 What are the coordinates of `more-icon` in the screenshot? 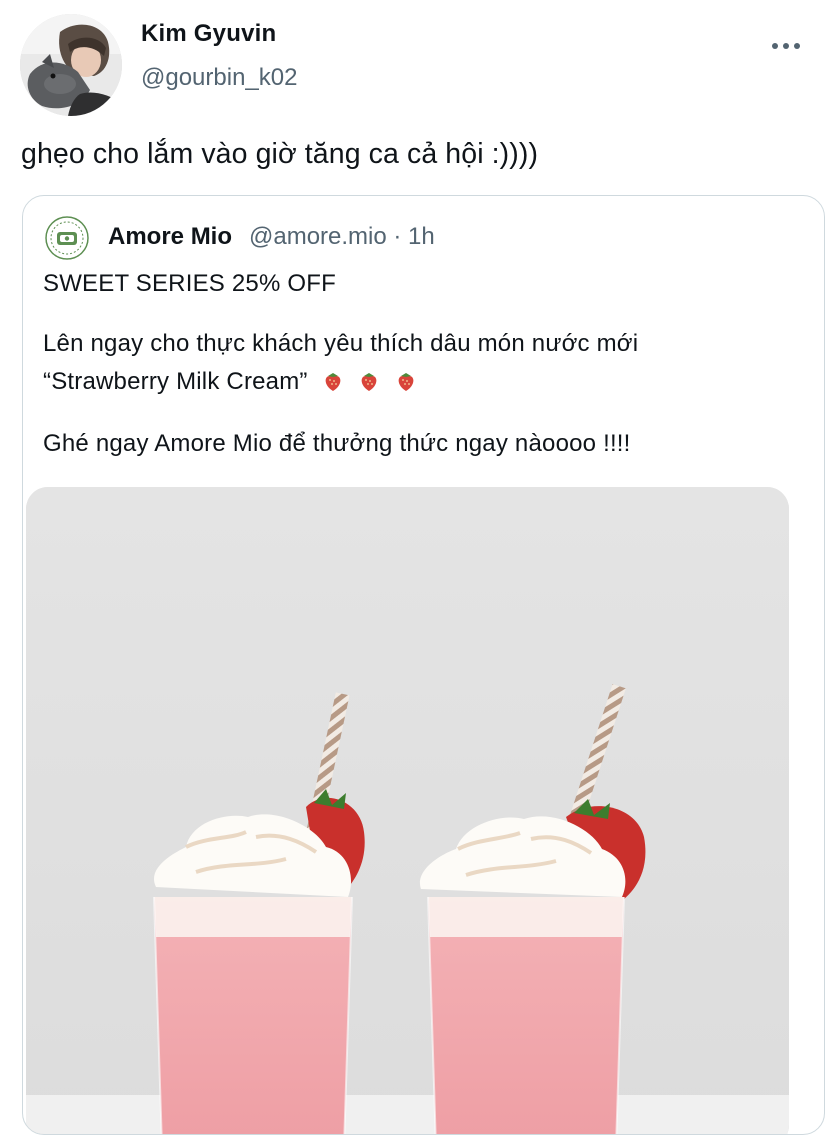 It's located at (786, 46).